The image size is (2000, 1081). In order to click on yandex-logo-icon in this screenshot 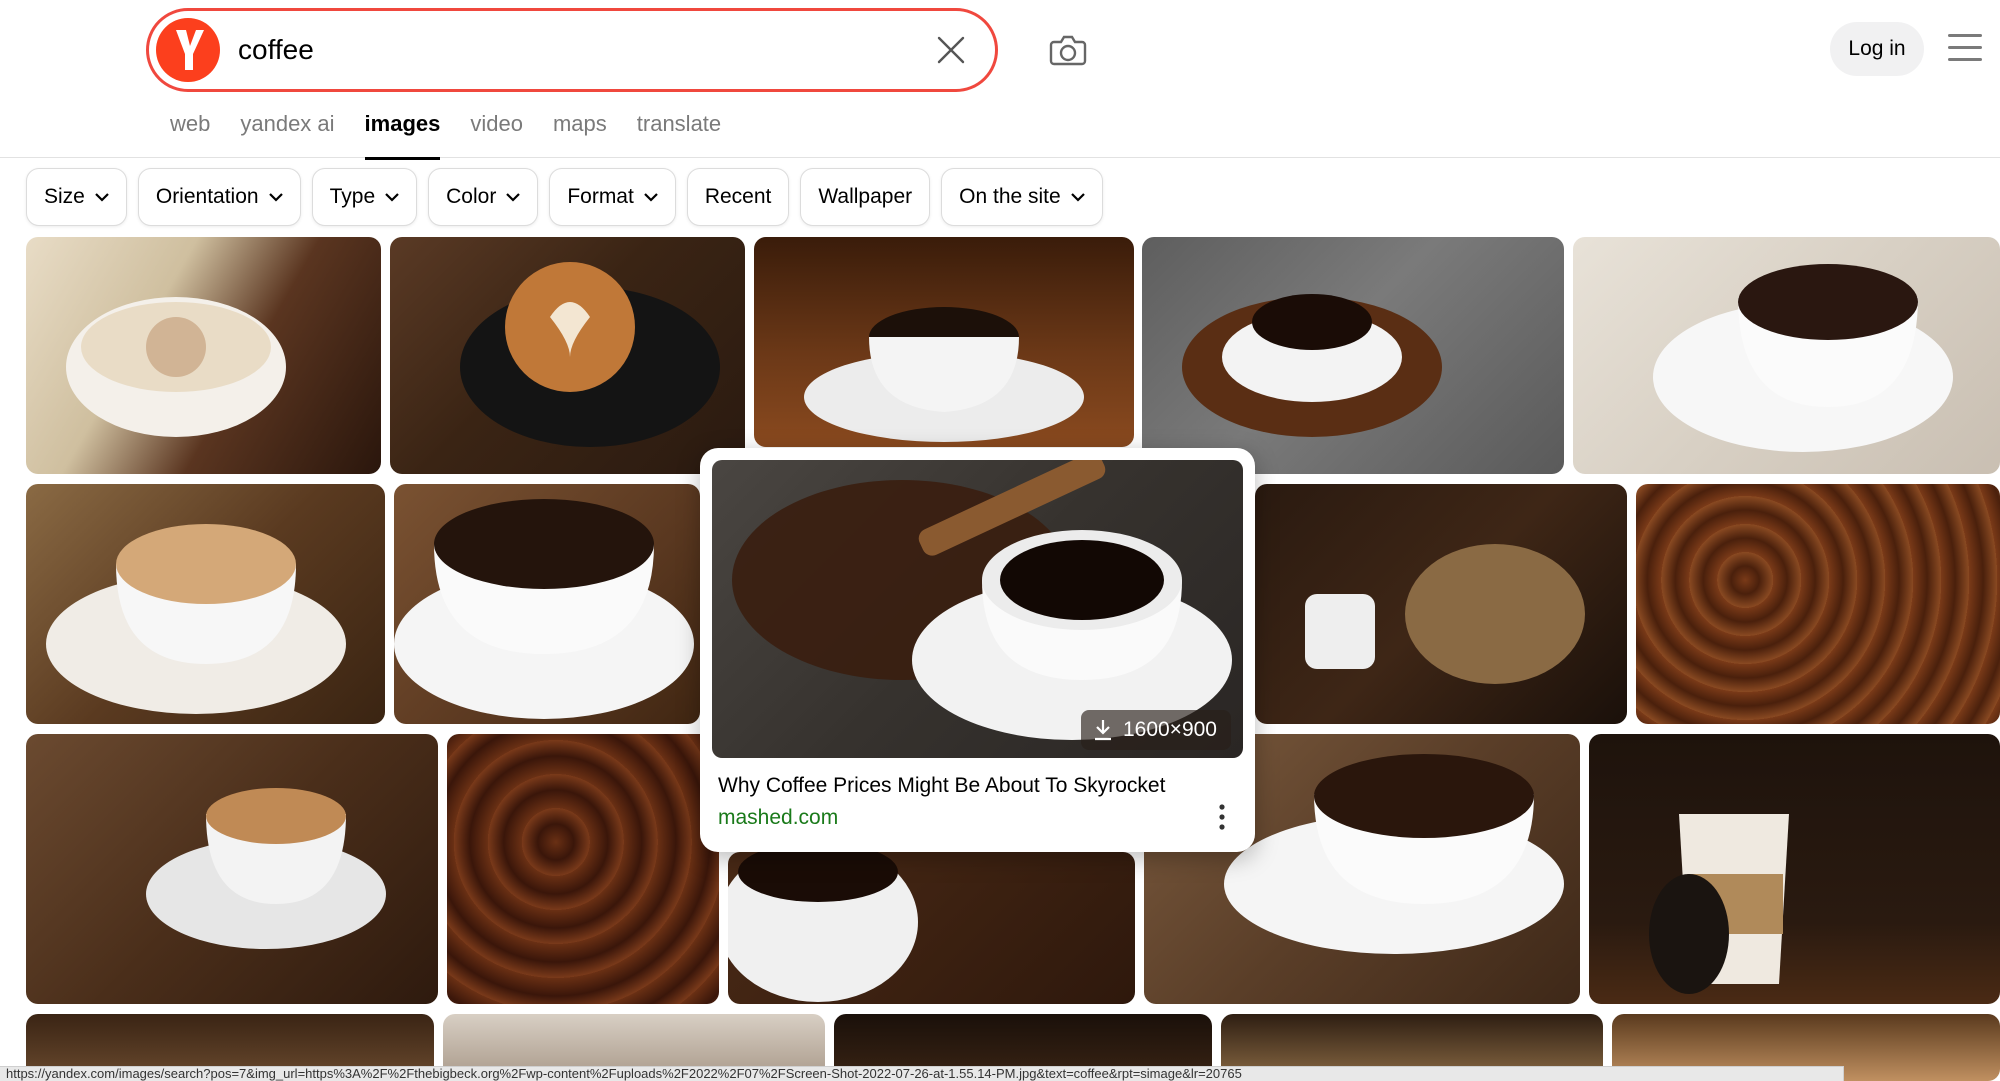, I will do `click(188, 50)`.